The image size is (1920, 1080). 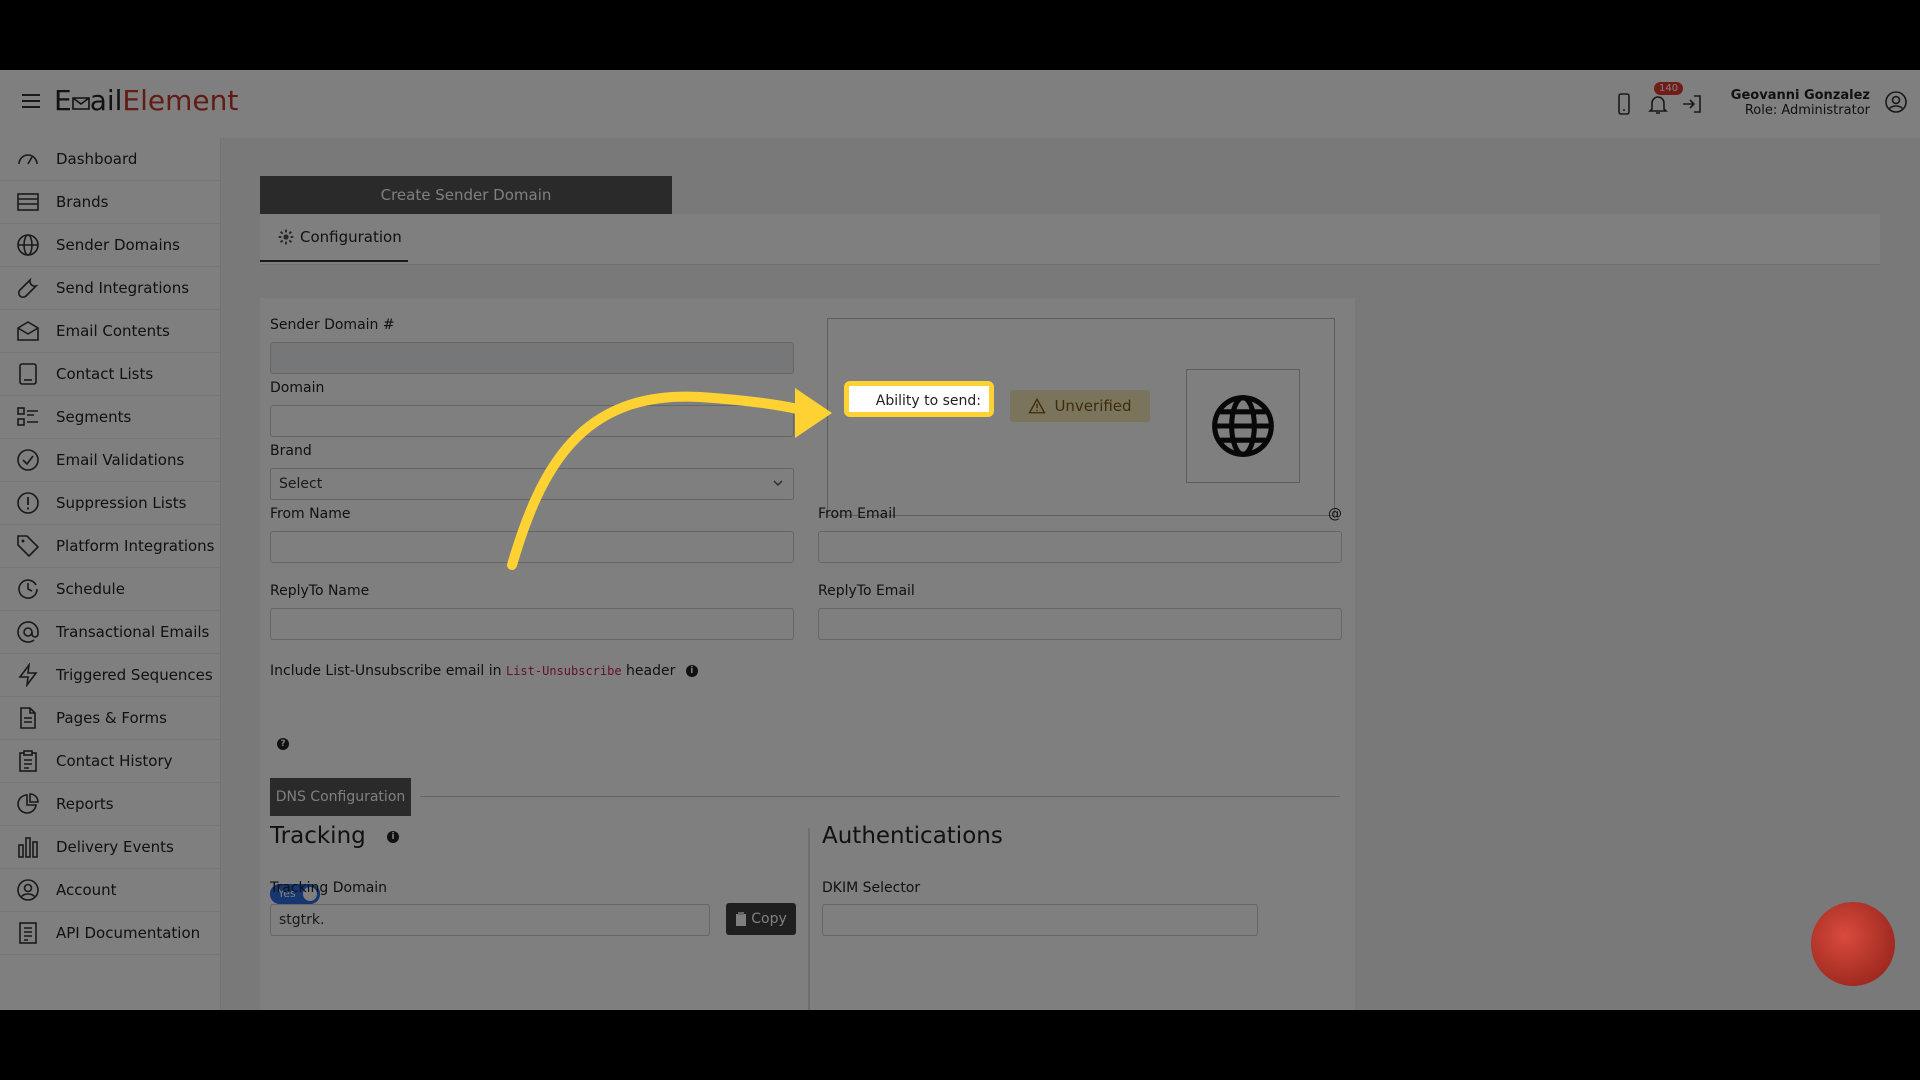 What do you see at coordinates (919, 399) in the screenshot?
I see `ability-to-send-label: Ability to send:` at bounding box center [919, 399].